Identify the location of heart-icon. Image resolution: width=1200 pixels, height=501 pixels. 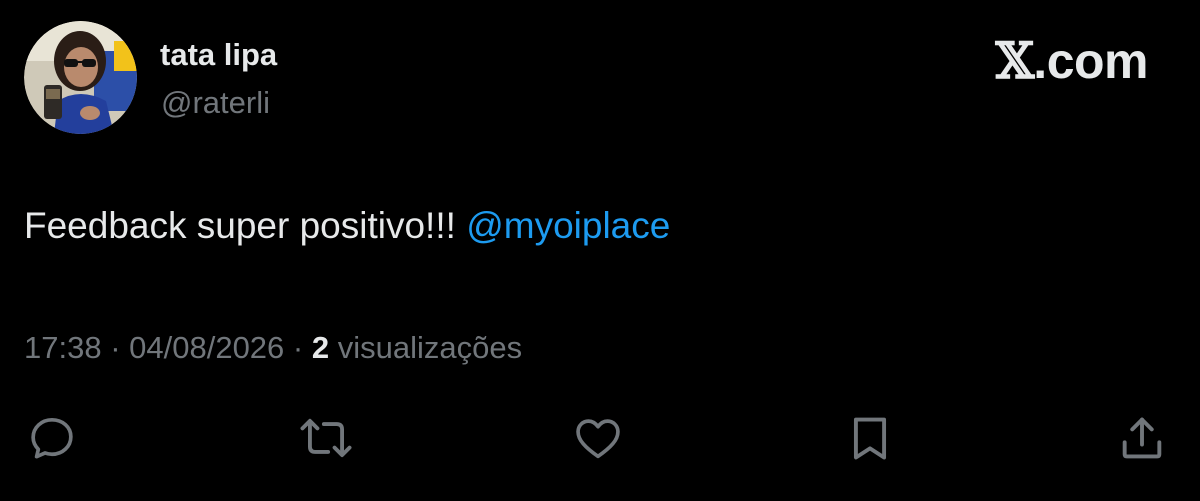
(598, 439).